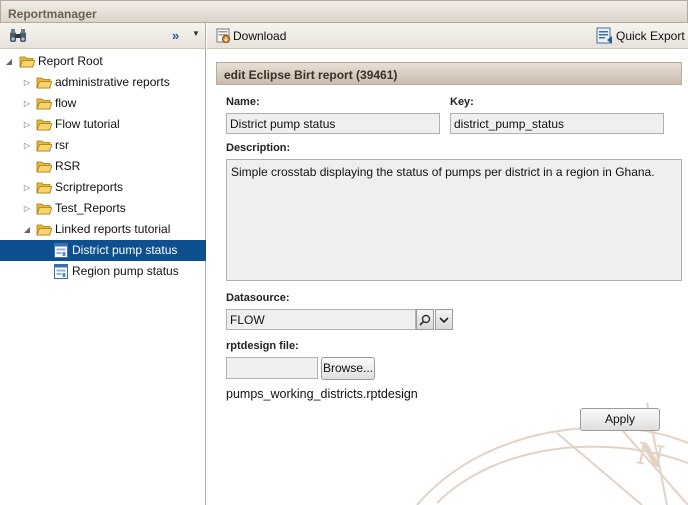 The width and height of the screenshot is (688, 505). I want to click on tree-item-administrative-reports: ▷ administrative reports, so click(102, 82).